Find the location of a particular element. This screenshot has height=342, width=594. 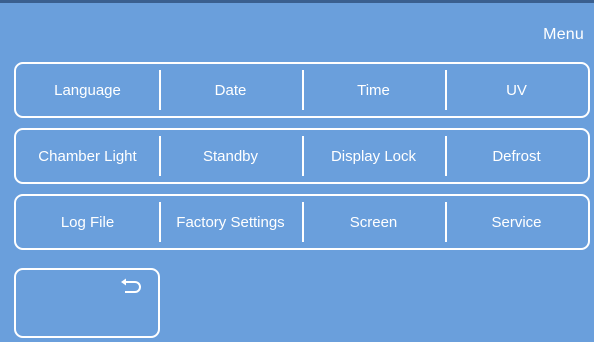

top-divider is located at coordinates (297, 1).